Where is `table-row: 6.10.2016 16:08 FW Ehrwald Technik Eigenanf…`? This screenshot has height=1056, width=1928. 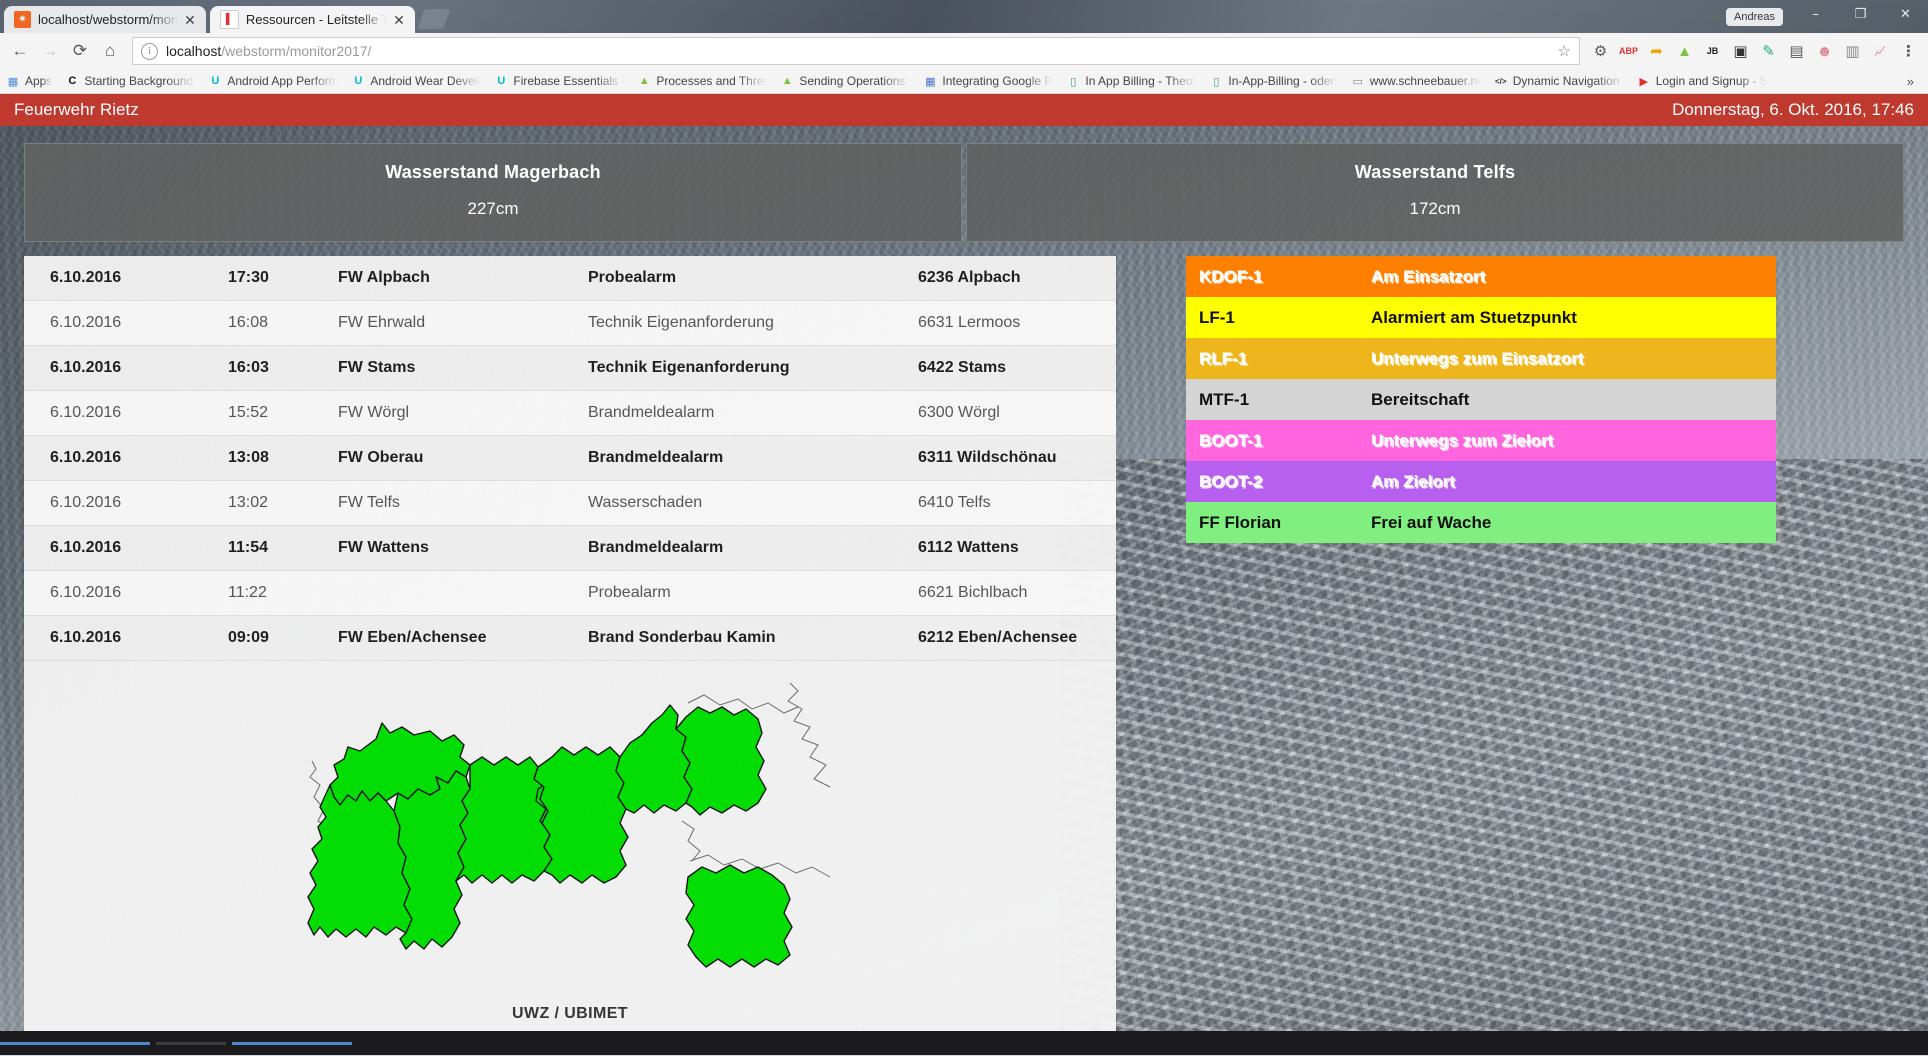 table-row: 6.10.2016 16:08 FW Ehrwald Technik Eigenanf… is located at coordinates (570, 323).